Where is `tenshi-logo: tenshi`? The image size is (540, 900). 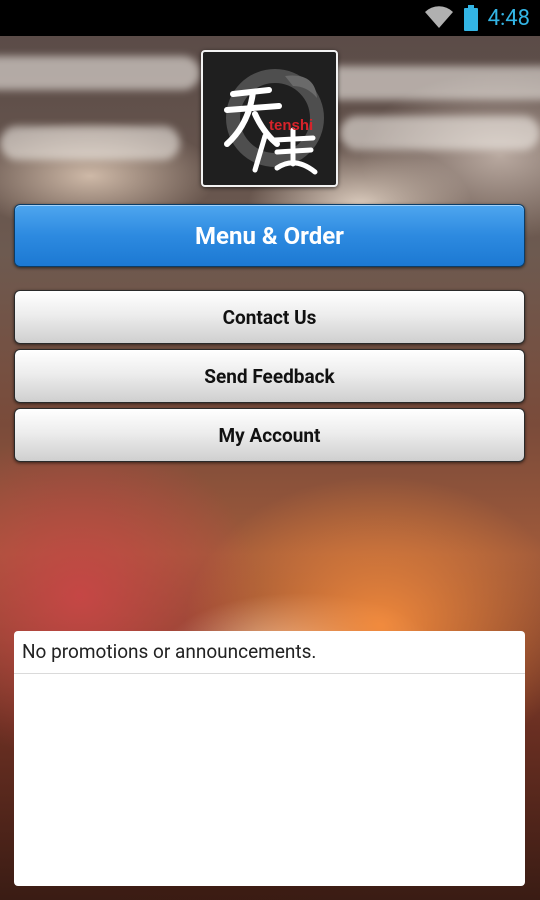
tenshi-logo: tenshi is located at coordinates (269, 118).